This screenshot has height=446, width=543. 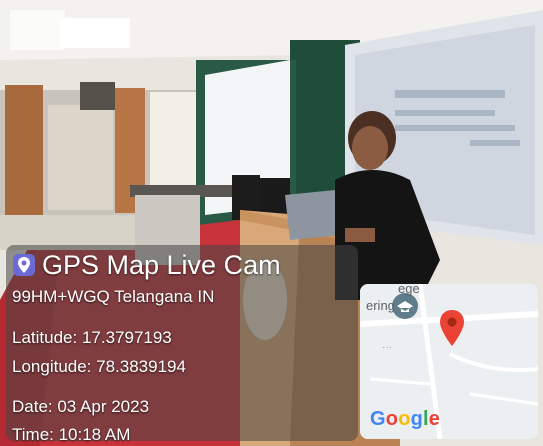 I want to click on map-place-label-2: ering, so click(x=380, y=305).